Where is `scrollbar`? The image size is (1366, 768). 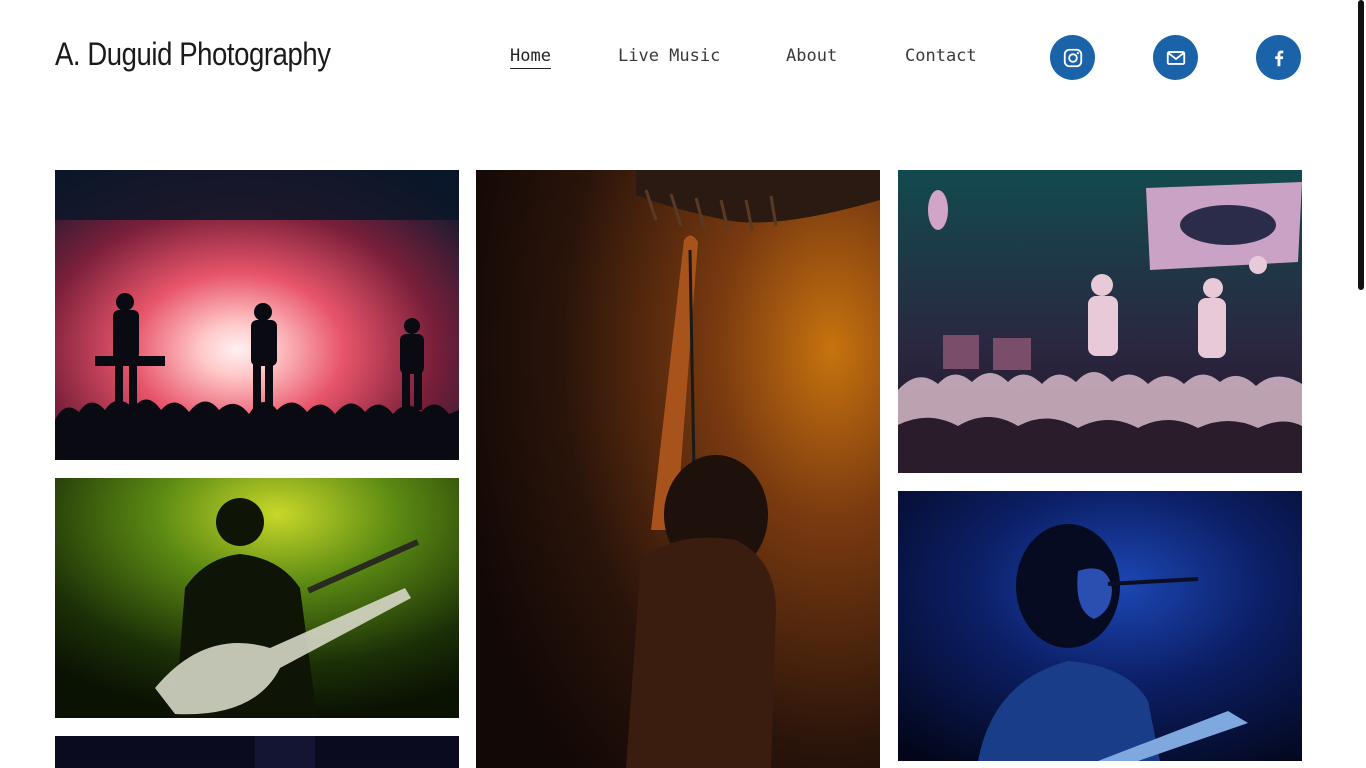
scrollbar is located at coordinates (1361, 384).